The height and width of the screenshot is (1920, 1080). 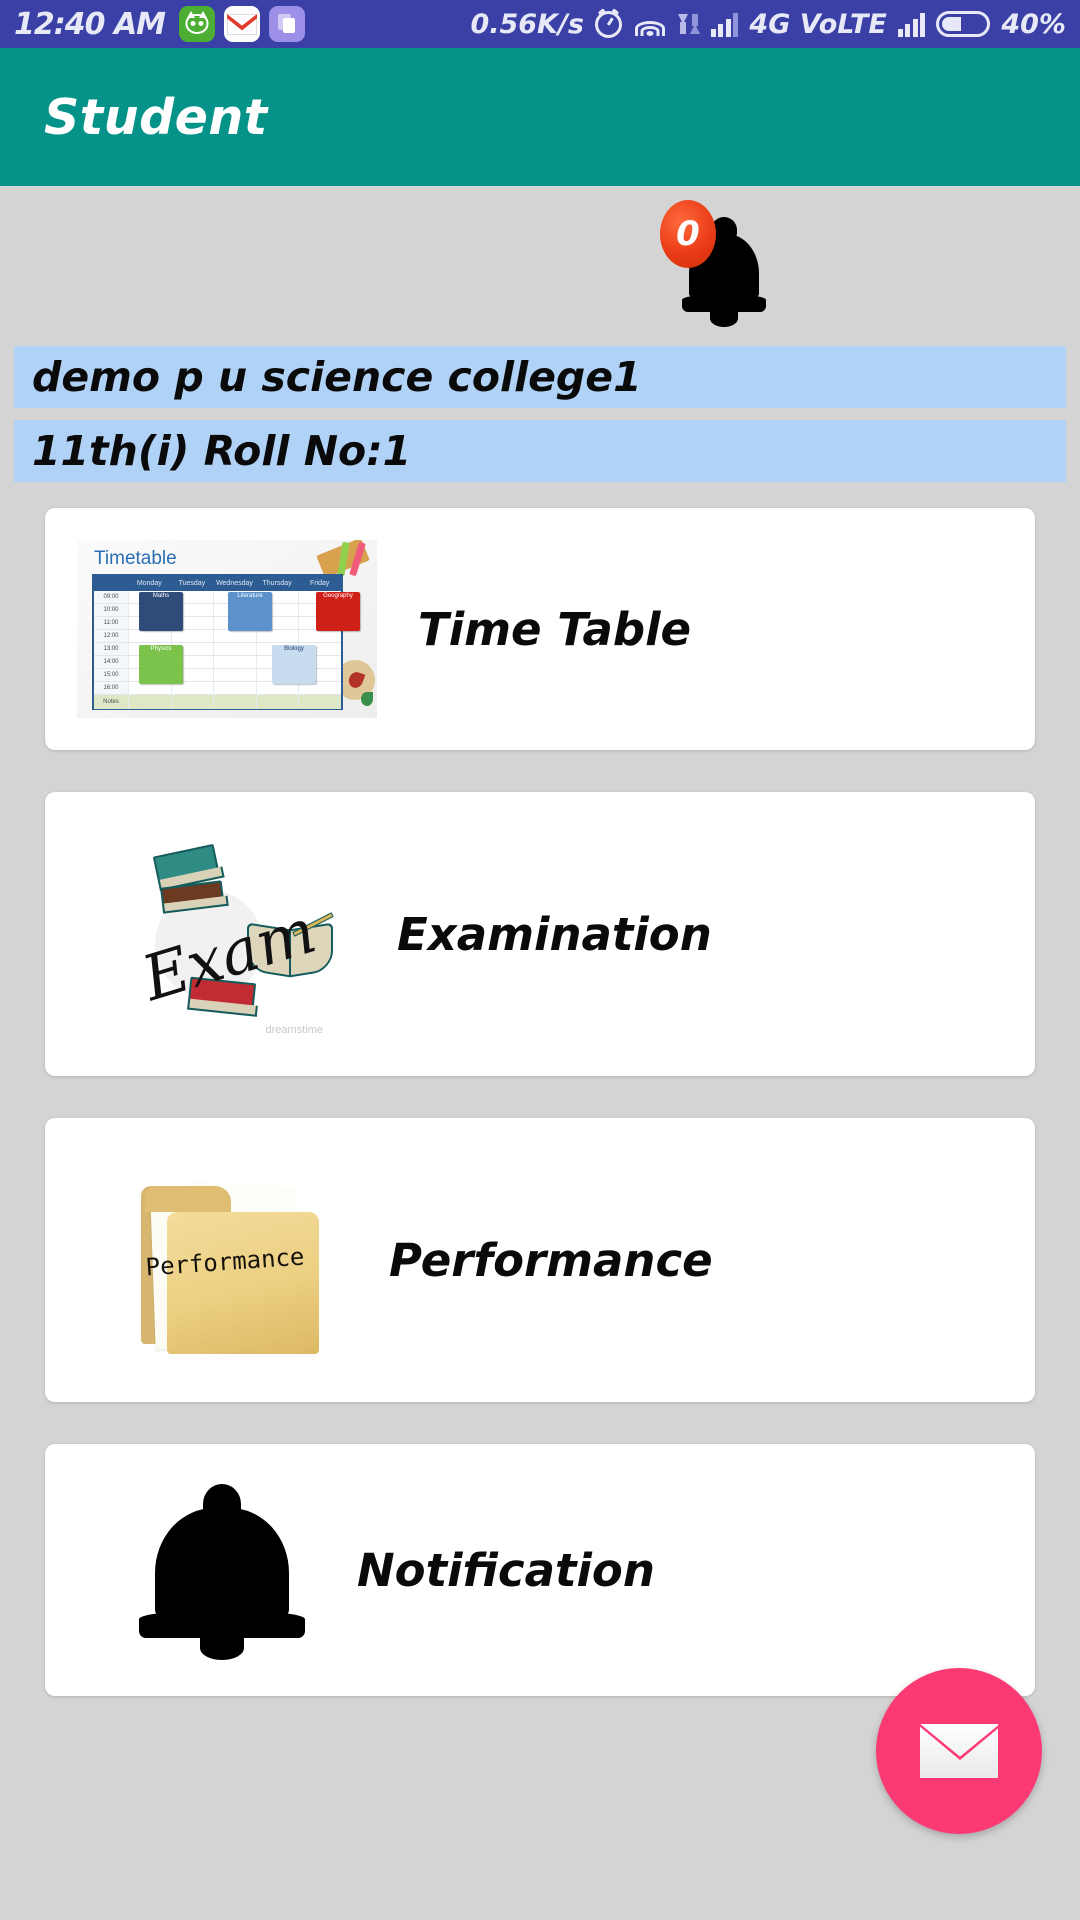 I want to click on status-indicators: 0.56K/s 4G VoLTE 40%, so click(x=768, y=24).